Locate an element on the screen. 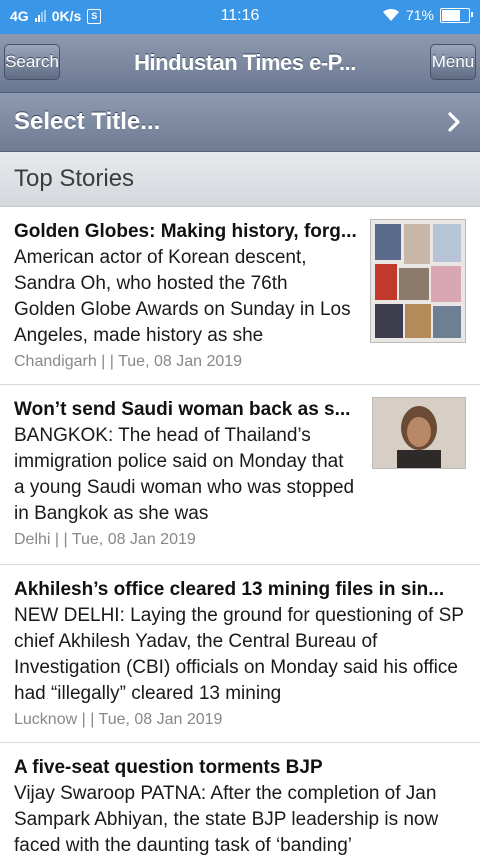 Image resolution: width=480 pixels, height=863 pixels. wifi-icon is located at coordinates (390, 14).